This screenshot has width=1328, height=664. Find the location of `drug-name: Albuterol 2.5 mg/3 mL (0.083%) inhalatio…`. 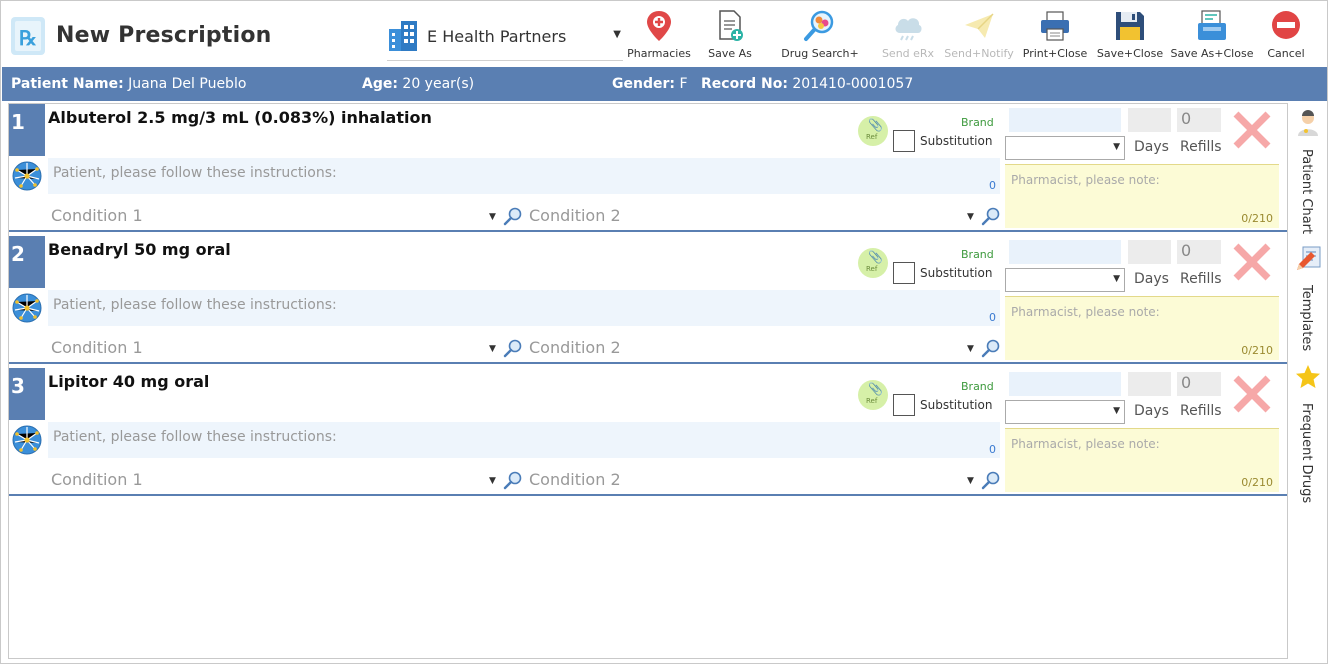

drug-name: Albuterol 2.5 mg/3 mL (0.083%) inhalatio… is located at coordinates (240, 117).